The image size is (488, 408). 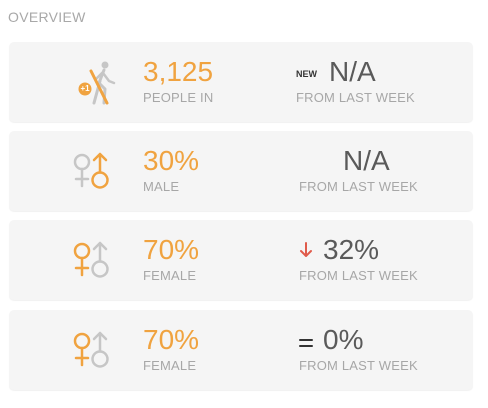 What do you see at coordinates (306, 74) in the screenshot?
I see `new-badge: NEW` at bounding box center [306, 74].